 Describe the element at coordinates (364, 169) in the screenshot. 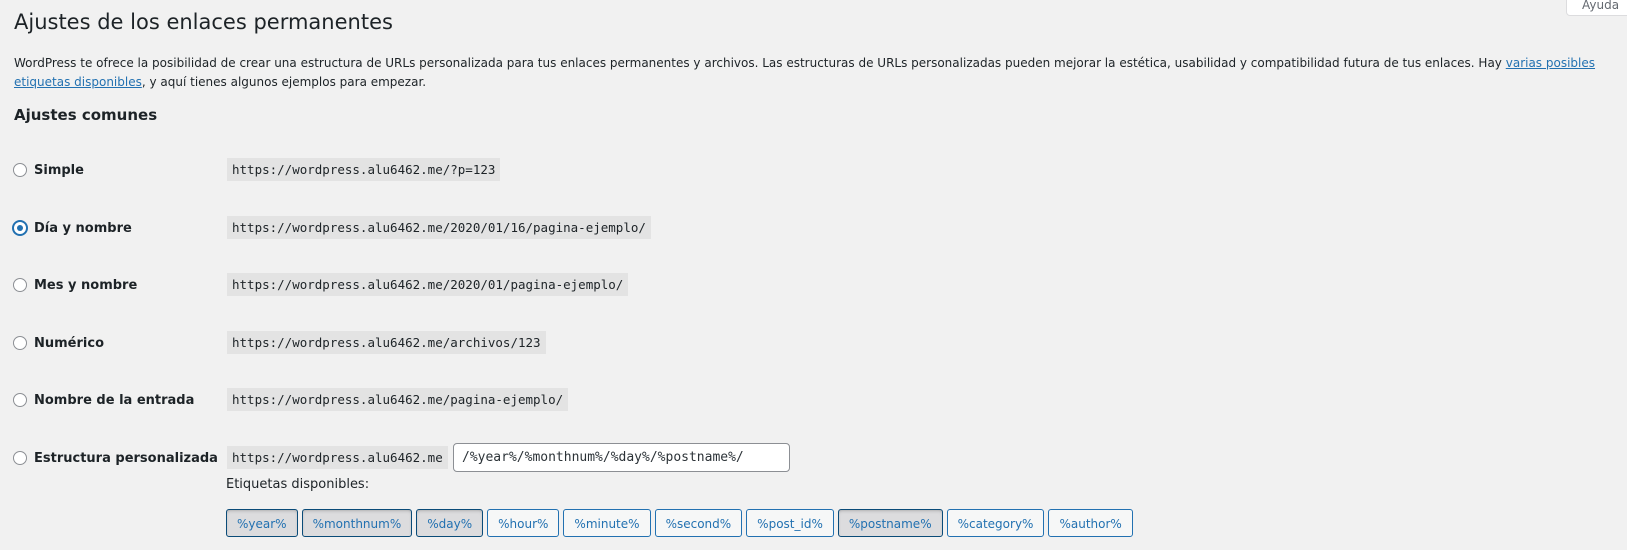

I see `example-url: https://wordpress.alu6462.me/?p=123` at that location.